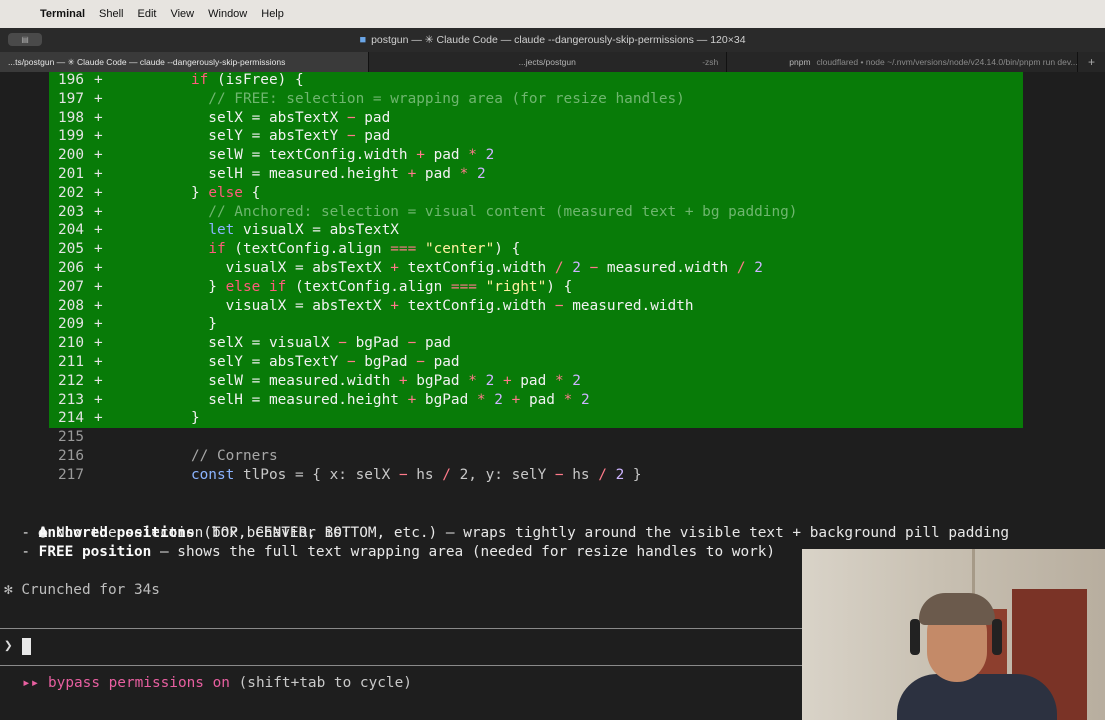  I want to click on message-item-title: FREE position, so click(95, 552).